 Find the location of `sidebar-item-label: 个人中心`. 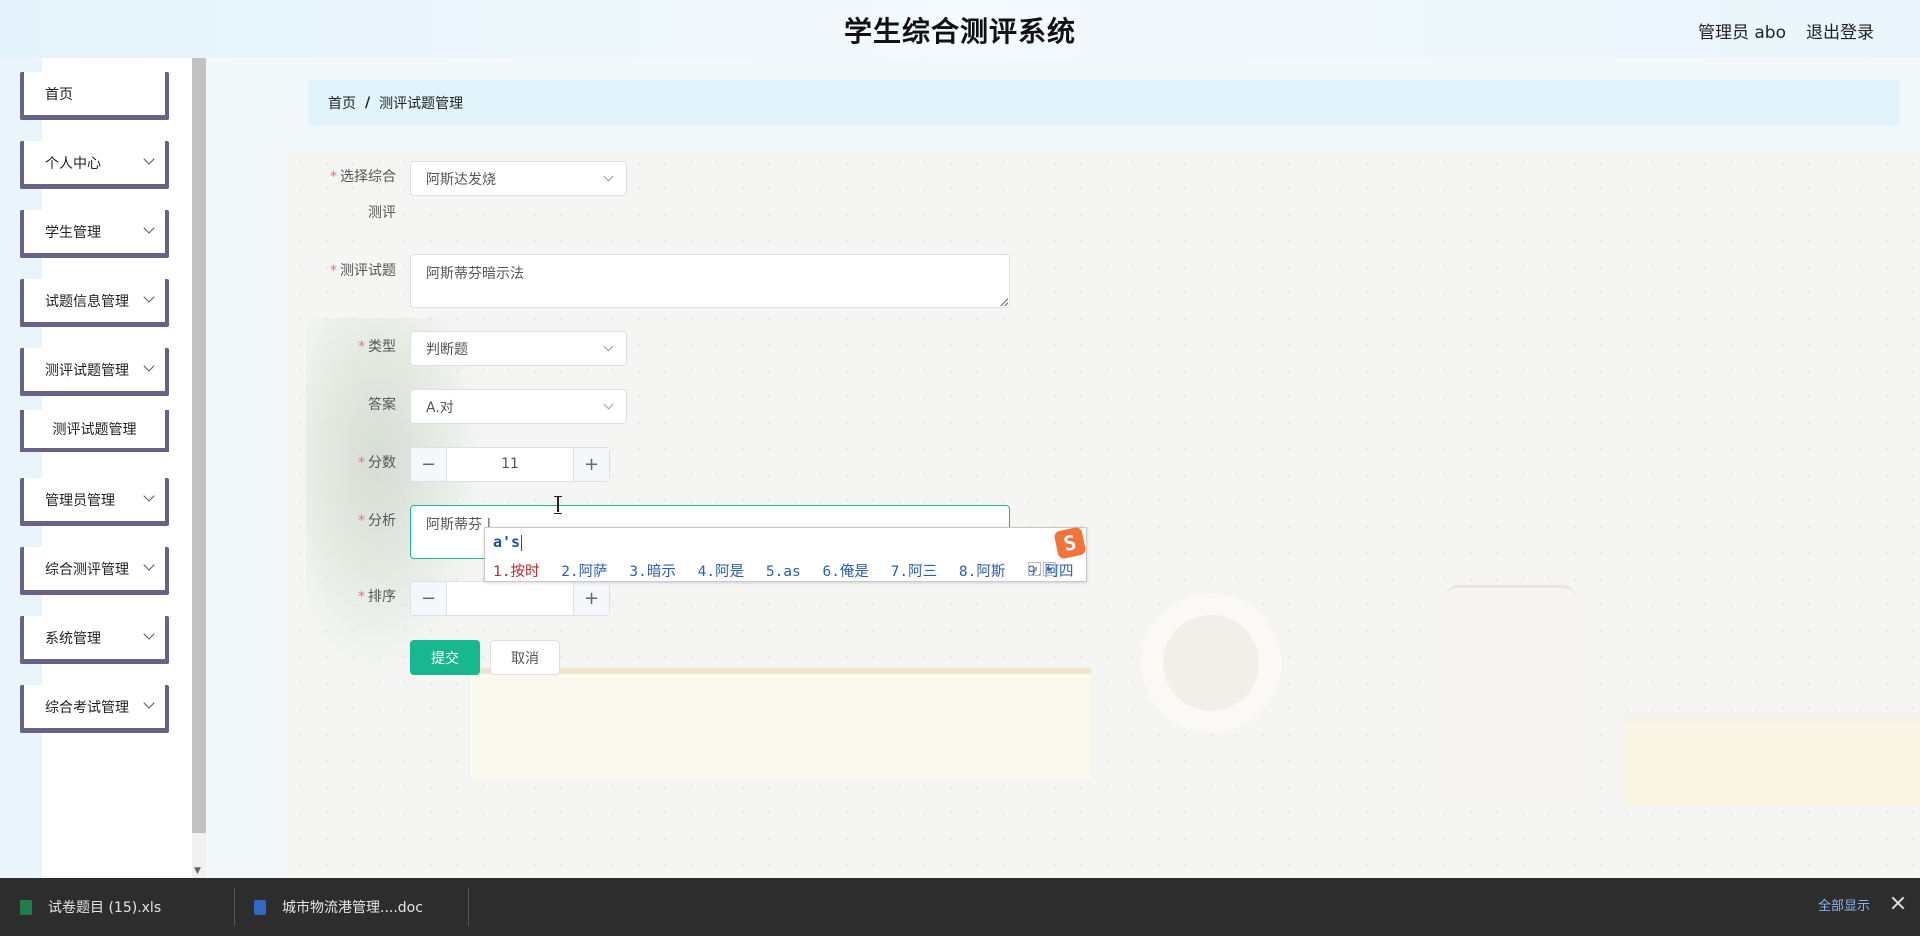

sidebar-item-label: 个人中心 is located at coordinates (73, 163).